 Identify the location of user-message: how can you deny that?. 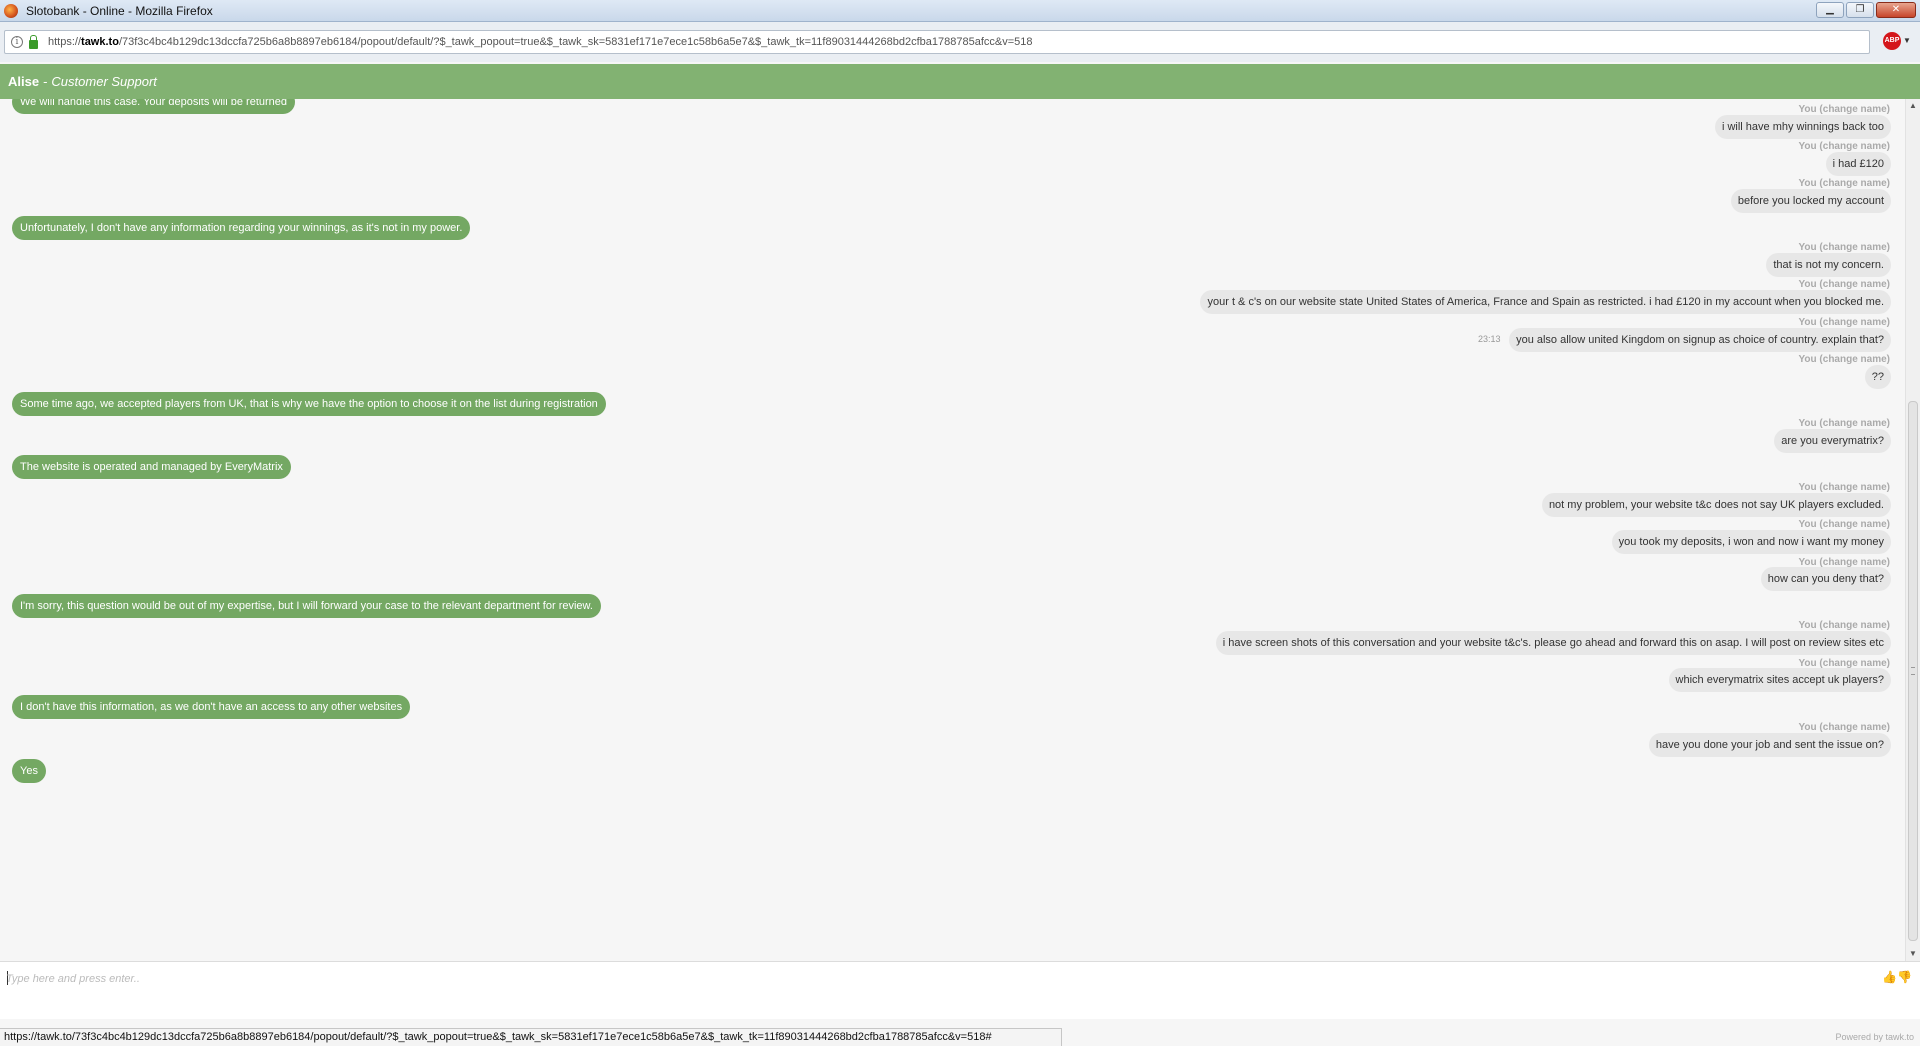
(1825, 579).